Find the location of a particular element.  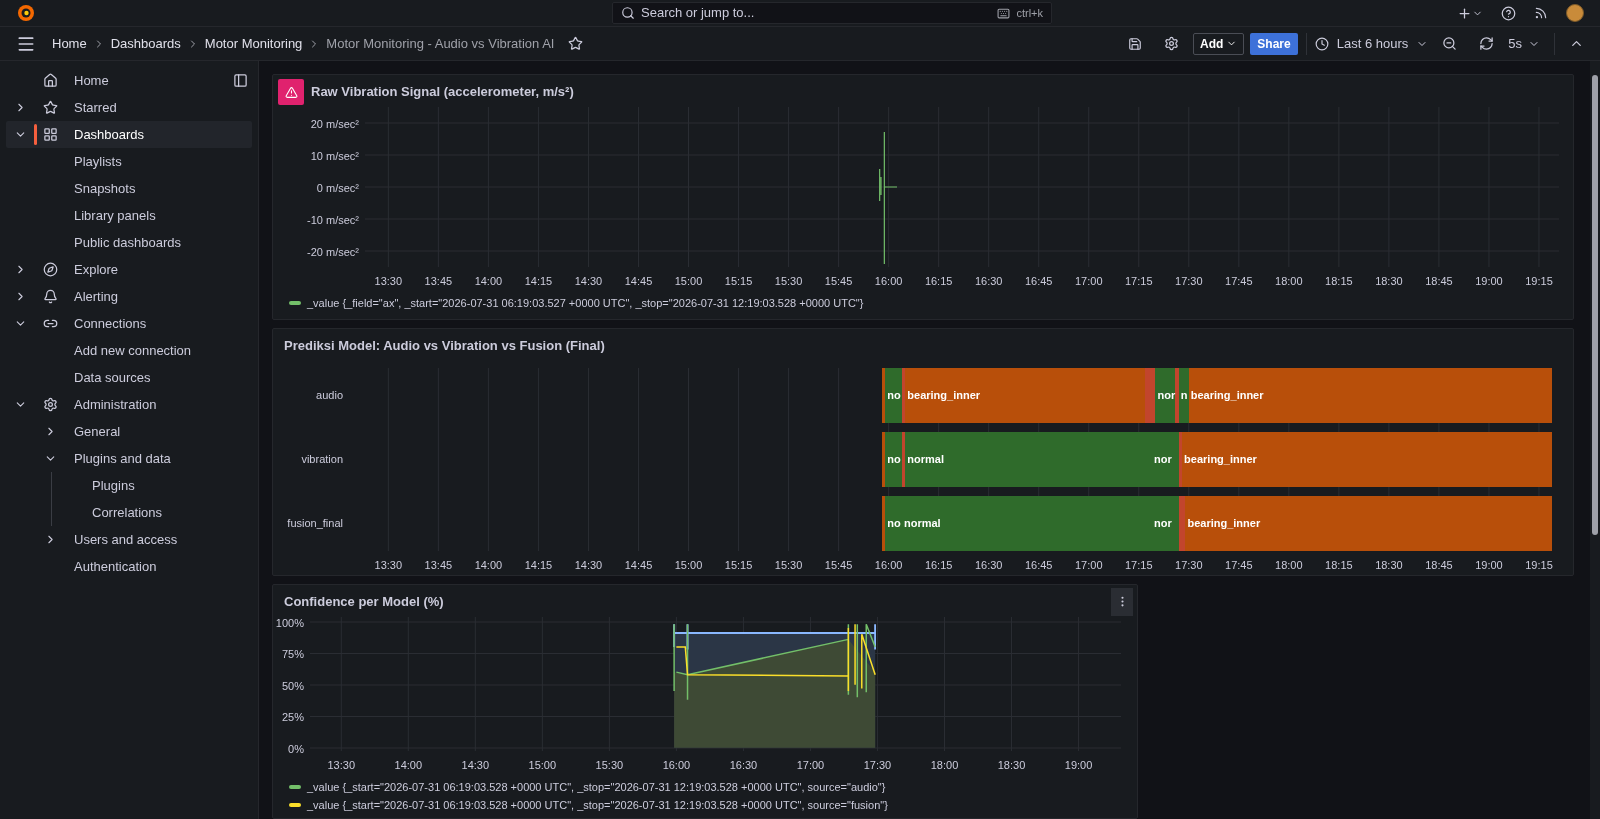

save-icon is located at coordinates (1135, 43).